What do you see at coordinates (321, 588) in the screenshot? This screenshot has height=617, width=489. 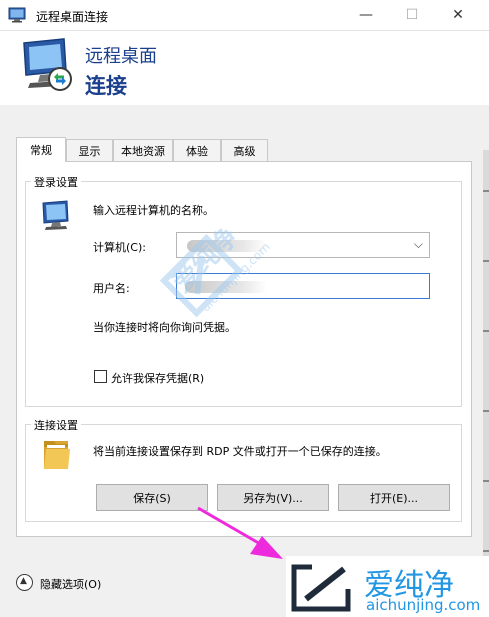 I see `brand-logo-icon` at bounding box center [321, 588].